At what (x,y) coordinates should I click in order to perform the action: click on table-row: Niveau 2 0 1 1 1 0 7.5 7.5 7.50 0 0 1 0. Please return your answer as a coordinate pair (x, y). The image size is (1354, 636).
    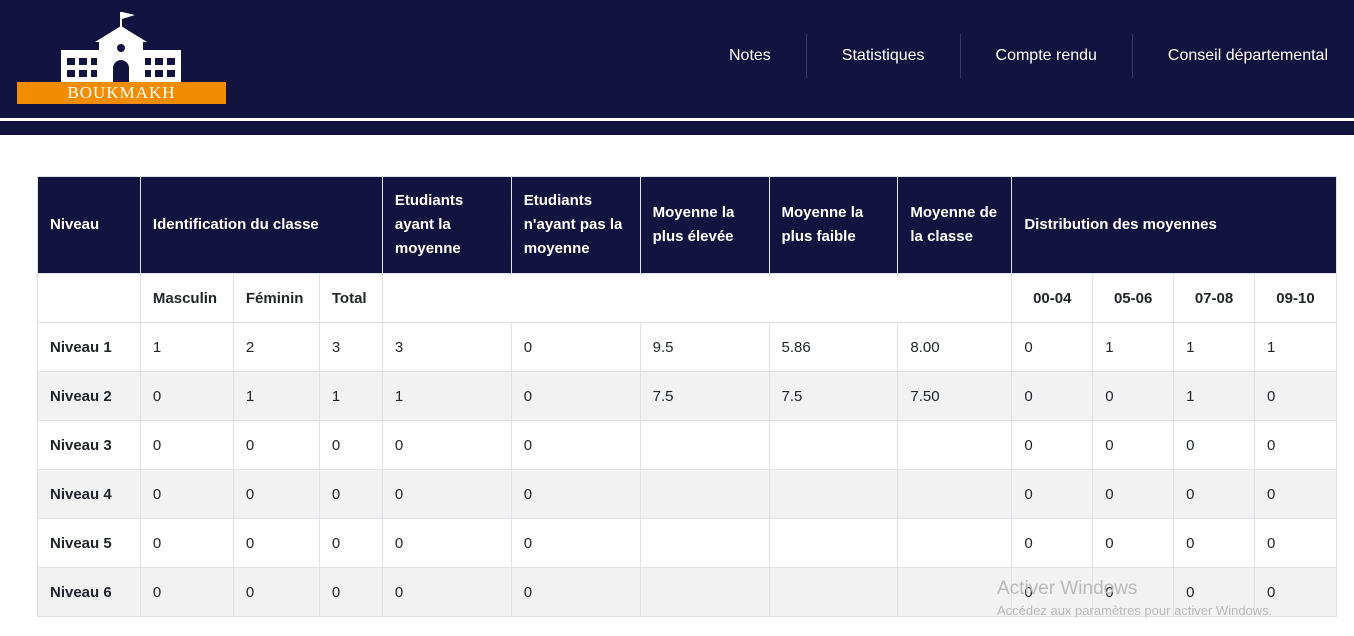
    Looking at the image, I should click on (687, 396).